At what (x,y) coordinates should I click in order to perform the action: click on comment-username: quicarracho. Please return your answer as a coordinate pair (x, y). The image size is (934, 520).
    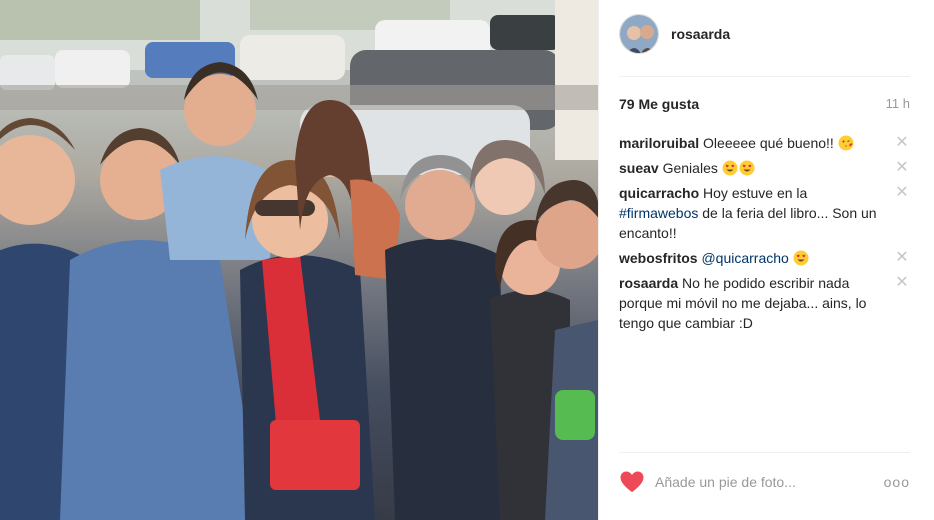
    Looking at the image, I should click on (659, 193).